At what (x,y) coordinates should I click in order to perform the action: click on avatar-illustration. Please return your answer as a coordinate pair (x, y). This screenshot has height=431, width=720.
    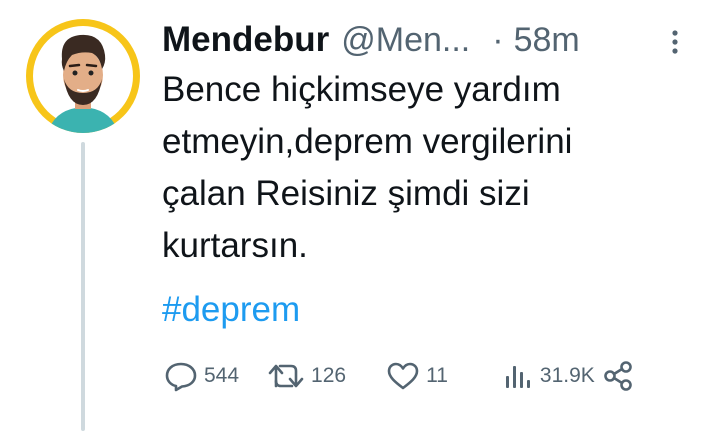
    Looking at the image, I should click on (83, 79).